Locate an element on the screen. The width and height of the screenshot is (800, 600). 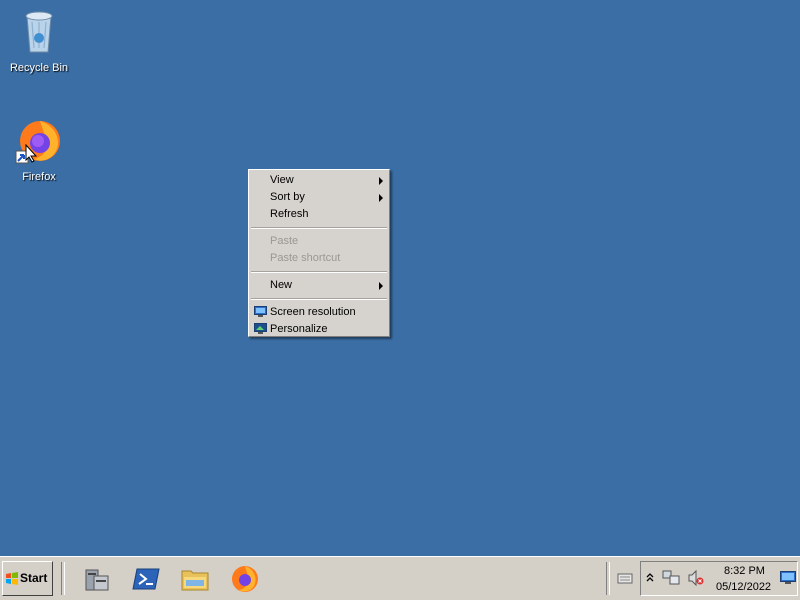
recycle-bin-label: Recycle Bin is located at coordinates (39, 68).